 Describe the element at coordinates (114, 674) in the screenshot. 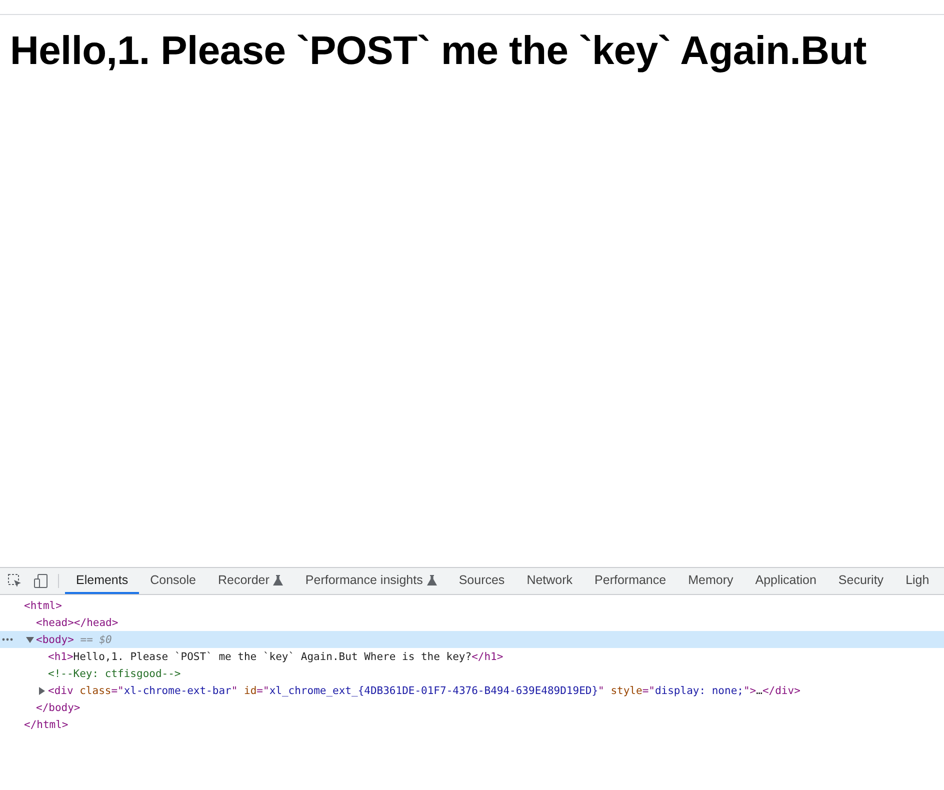

I see `code-line: <!--Key: ctfisgood-->` at that location.